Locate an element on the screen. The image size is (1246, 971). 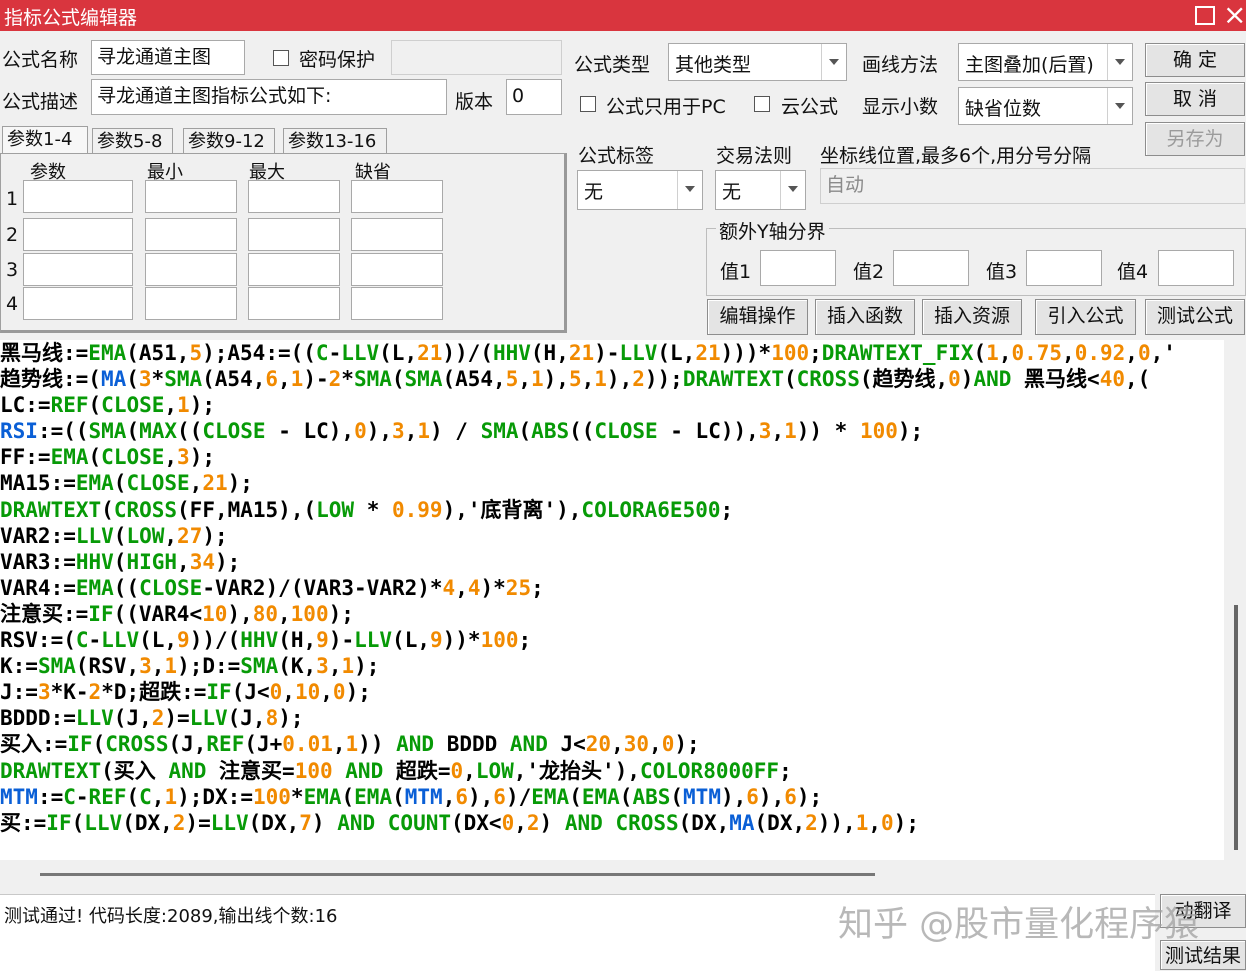
import-formula-button: 引入公式 is located at coordinates (1085, 317).